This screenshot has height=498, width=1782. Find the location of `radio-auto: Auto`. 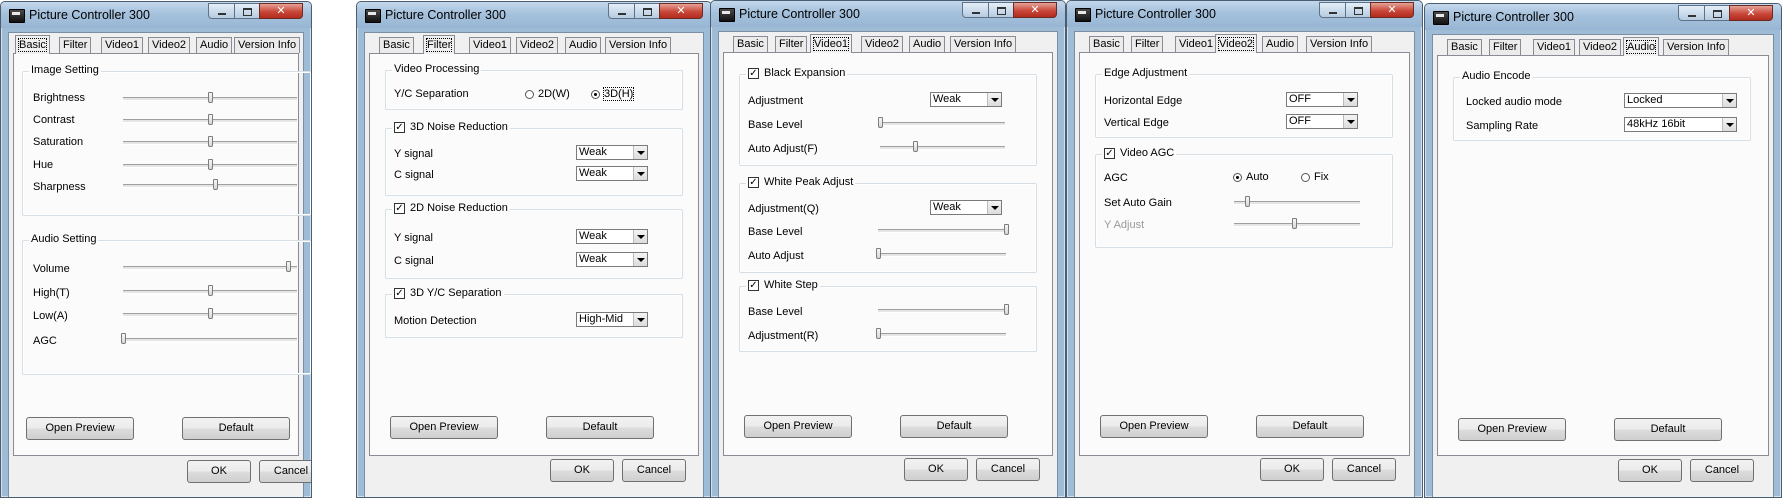

radio-auto: Auto is located at coordinates (1251, 177).